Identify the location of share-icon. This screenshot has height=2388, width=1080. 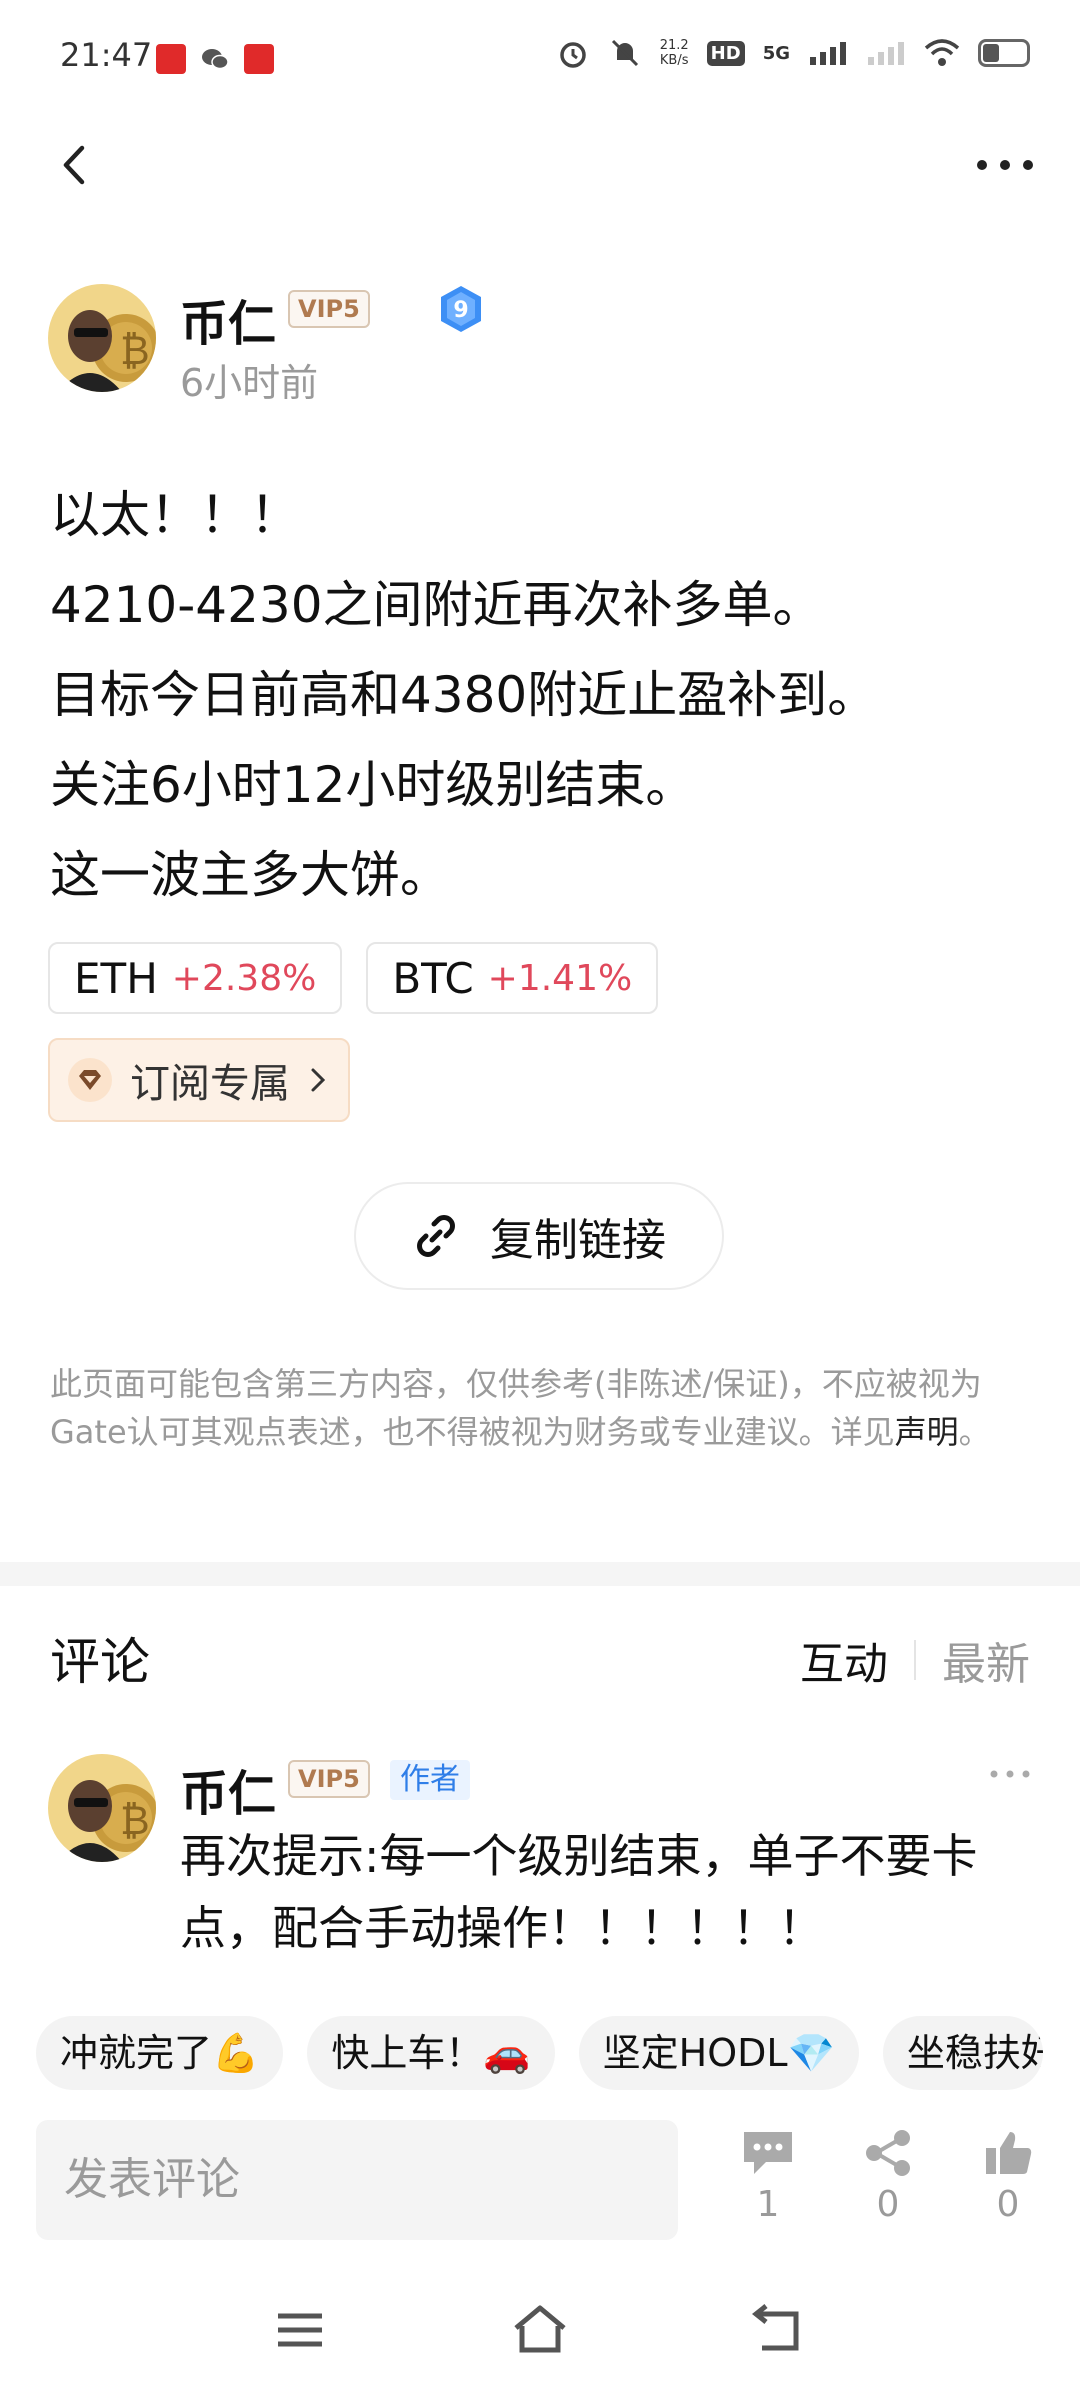
(888, 2153).